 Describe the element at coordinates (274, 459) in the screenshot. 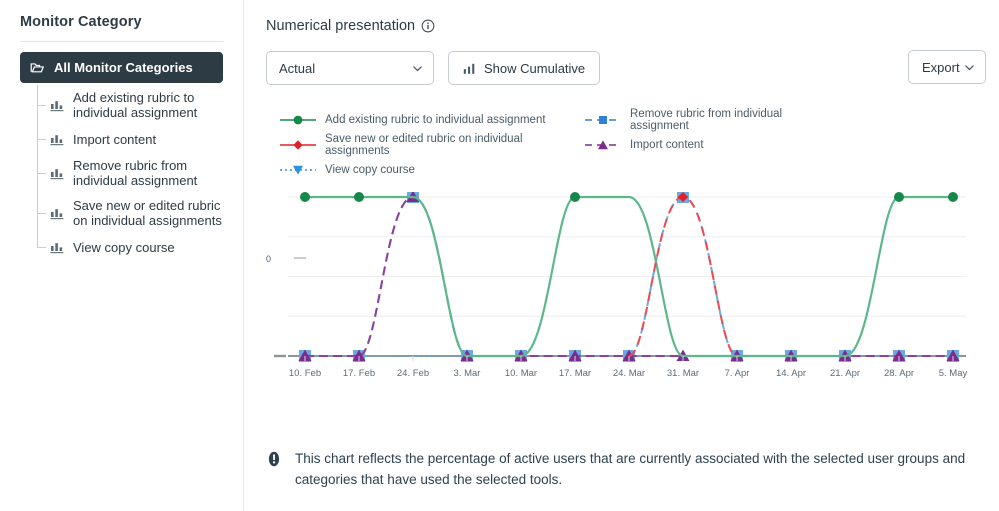

I see `info-exclamation-icon` at that location.